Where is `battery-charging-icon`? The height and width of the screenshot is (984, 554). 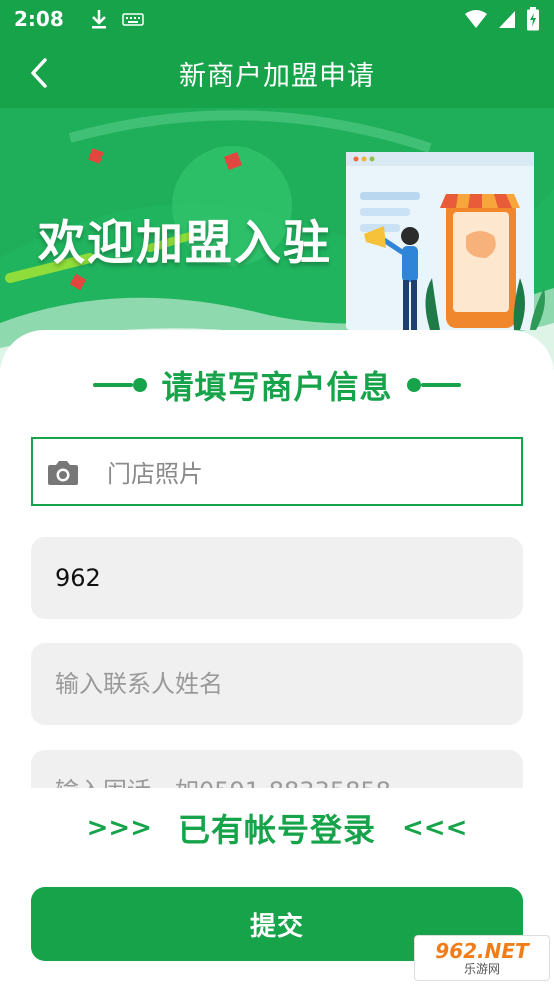
battery-charging-icon is located at coordinates (533, 19).